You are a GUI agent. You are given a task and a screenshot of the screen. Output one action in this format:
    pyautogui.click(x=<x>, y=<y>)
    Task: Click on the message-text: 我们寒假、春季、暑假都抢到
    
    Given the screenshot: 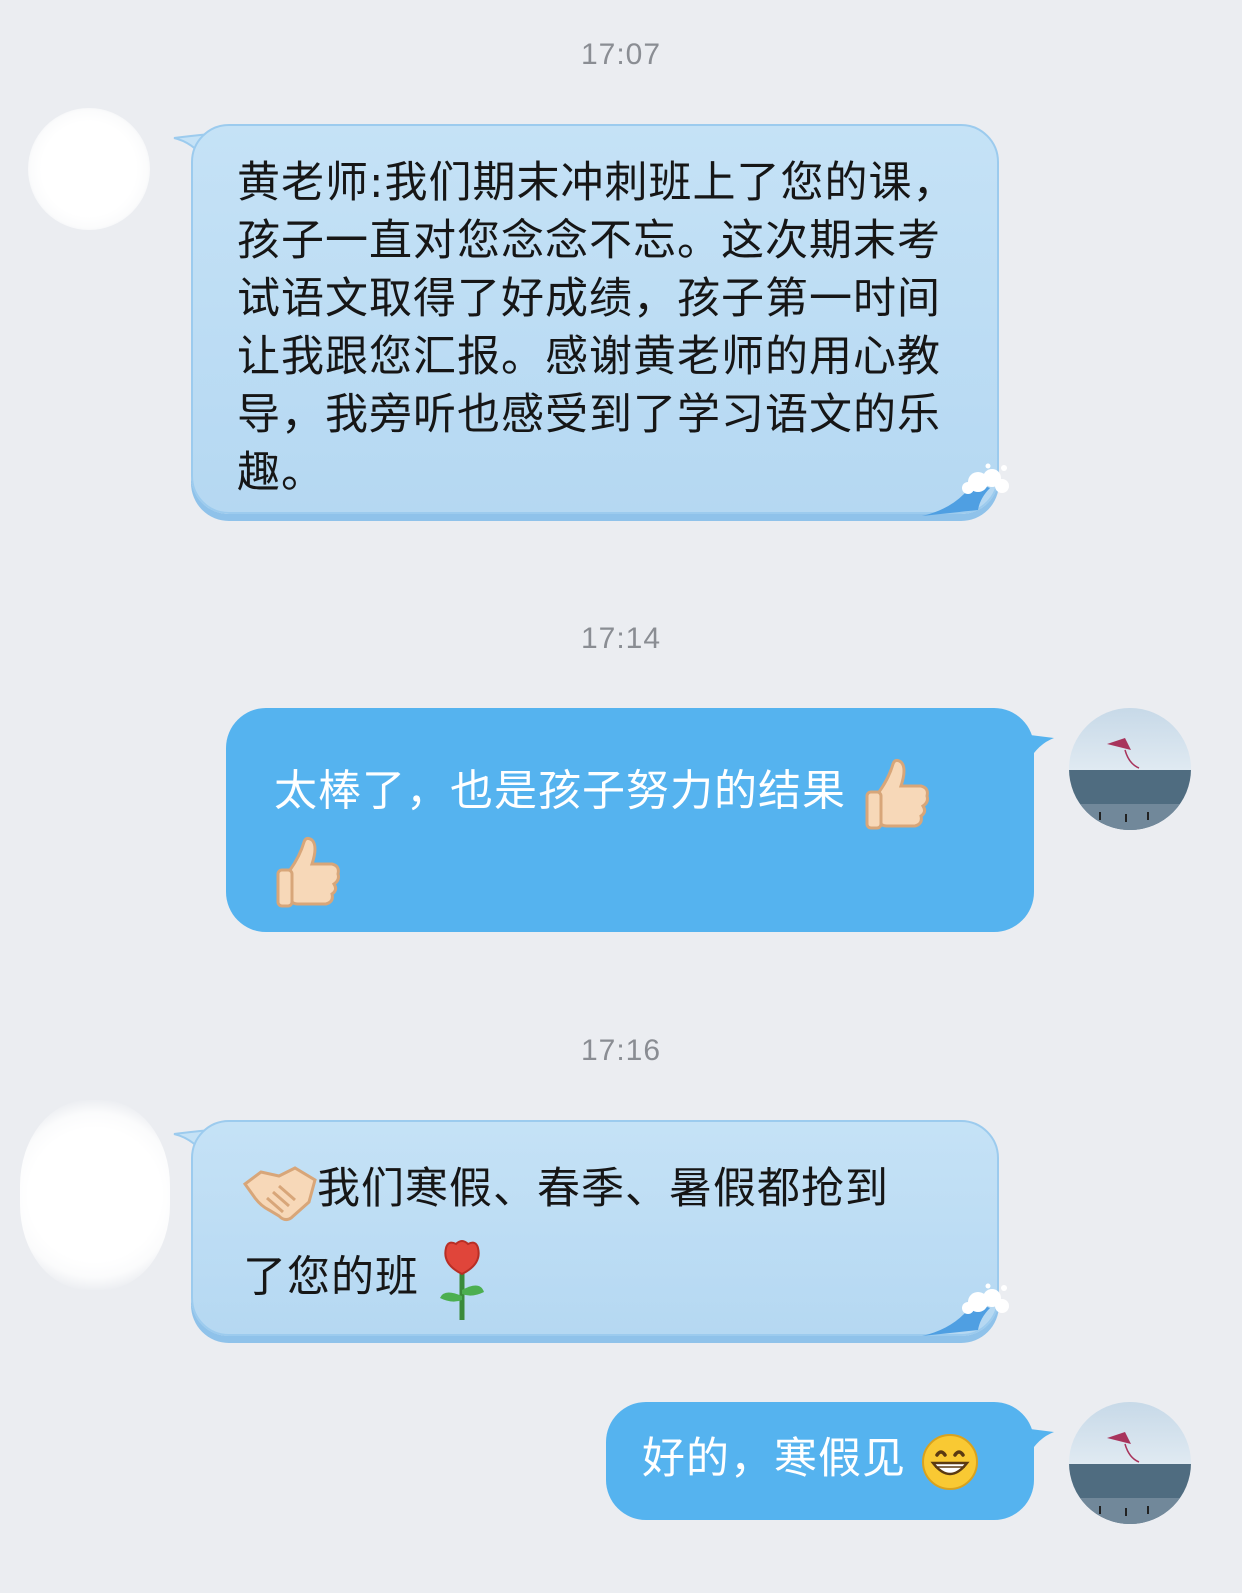 What is the action you would take?
    pyautogui.click(x=603, y=1189)
    